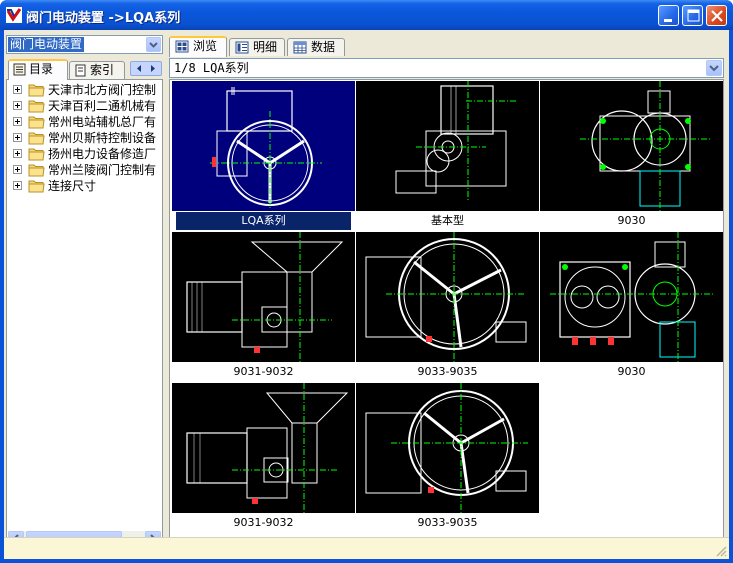 The image size is (733, 563). What do you see at coordinates (72, 186) in the screenshot?
I see `tree-item-label: 连接尺寸` at bounding box center [72, 186].